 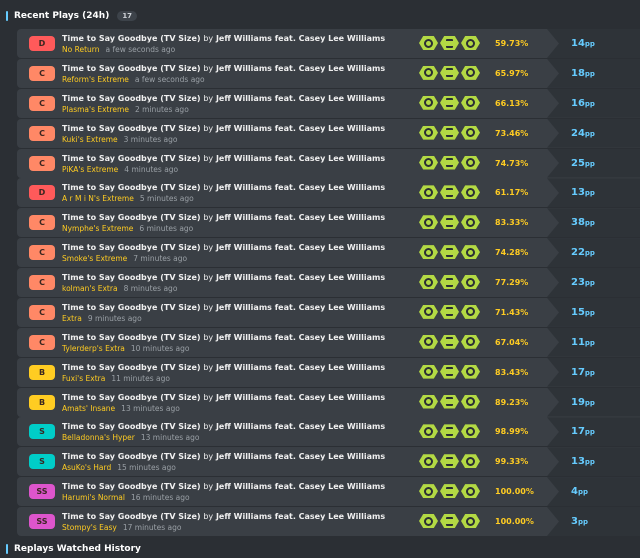 I want to click on recent-plays-header: Recent Plays (24h) 17, so click(x=72, y=16).